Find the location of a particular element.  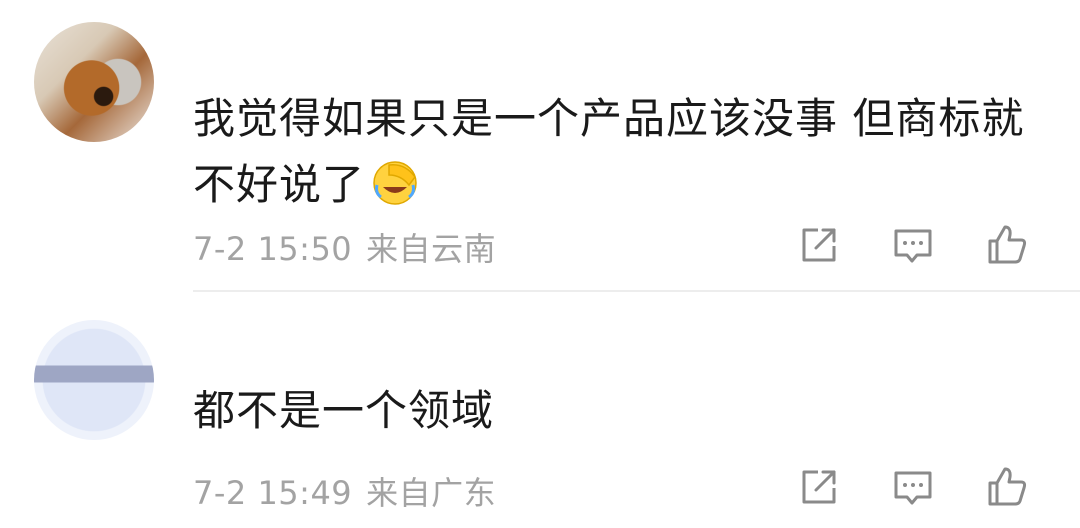

comment-meta: 7-2 15:49 来自广东 is located at coordinates (344, 491).